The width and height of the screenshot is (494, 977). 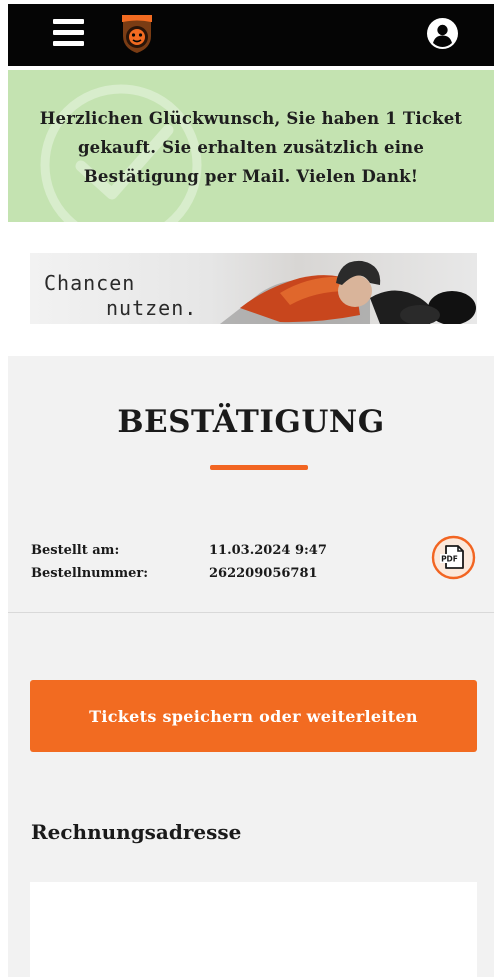 What do you see at coordinates (89, 562) in the screenshot?
I see `order-detail-labels: Bestellt am: Bestellnummer:` at bounding box center [89, 562].